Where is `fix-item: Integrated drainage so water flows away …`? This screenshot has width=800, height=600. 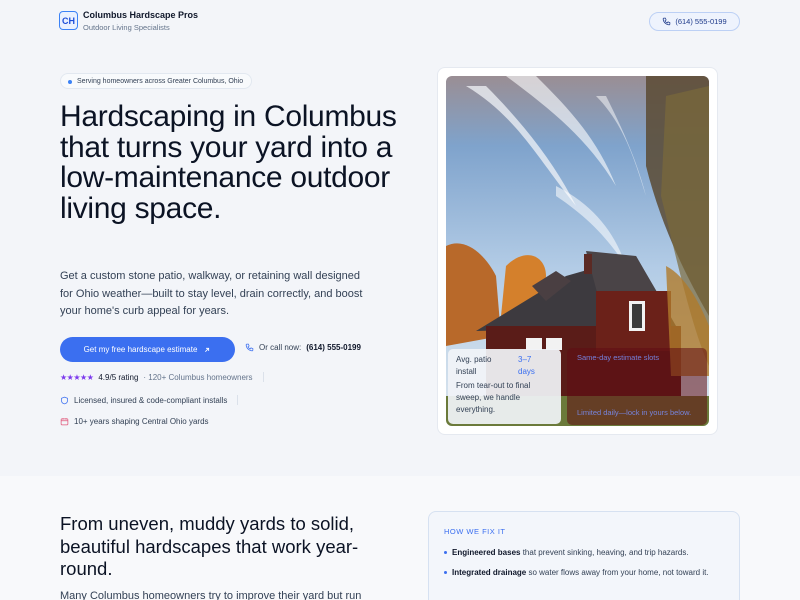
fix-item: Integrated drainage so water flows away … is located at coordinates (589, 573).